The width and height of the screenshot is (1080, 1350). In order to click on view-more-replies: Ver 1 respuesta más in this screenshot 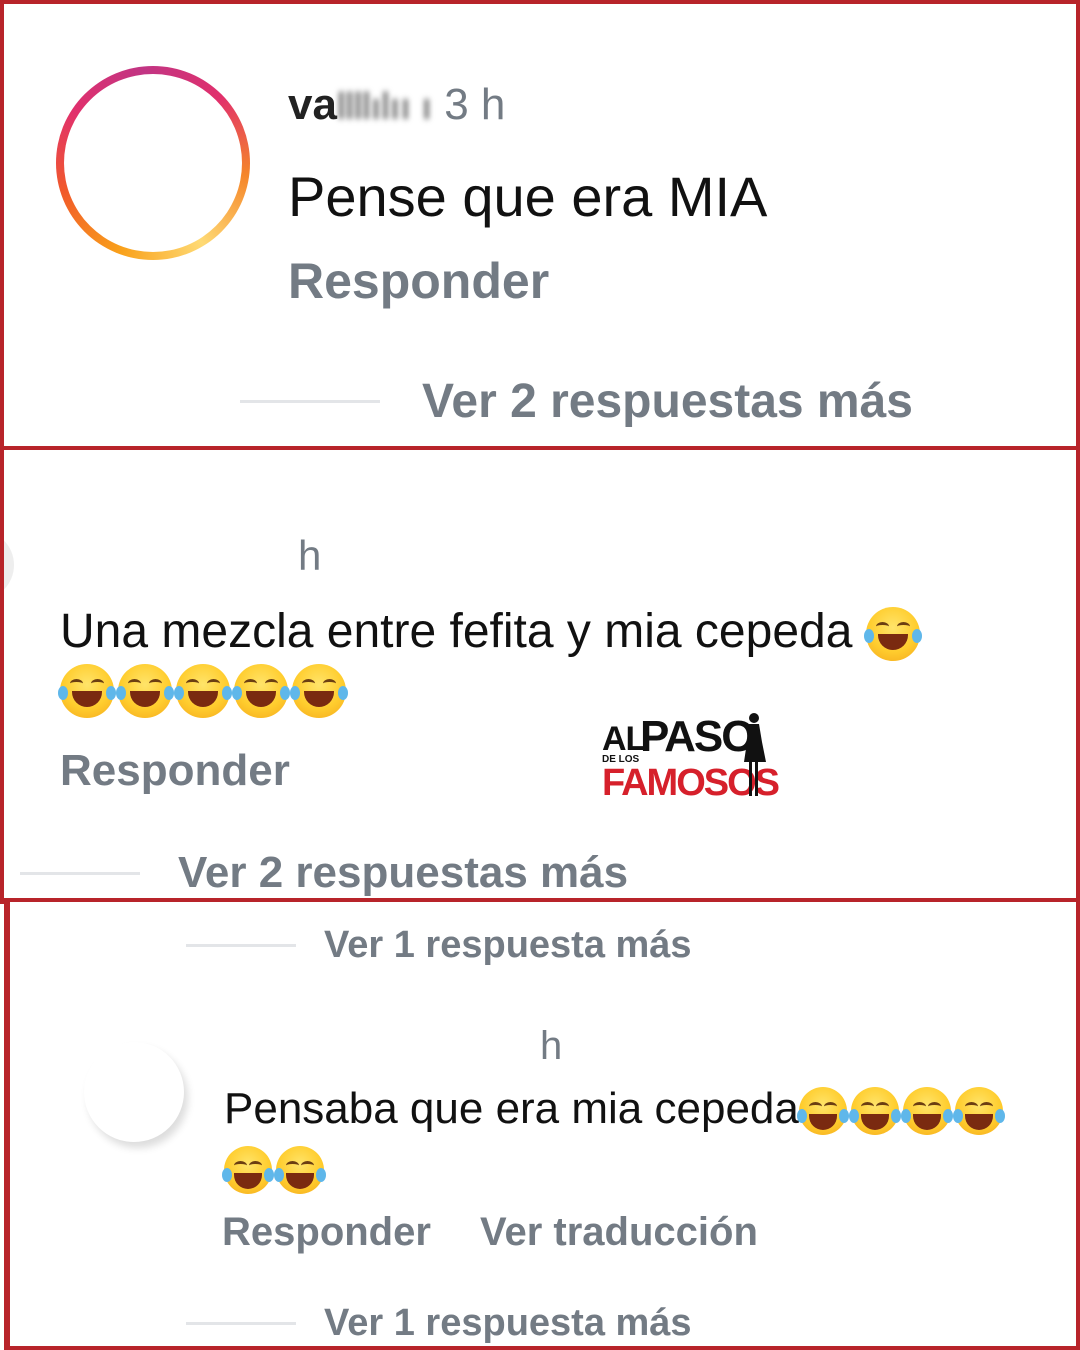, I will do `click(508, 1323)`.